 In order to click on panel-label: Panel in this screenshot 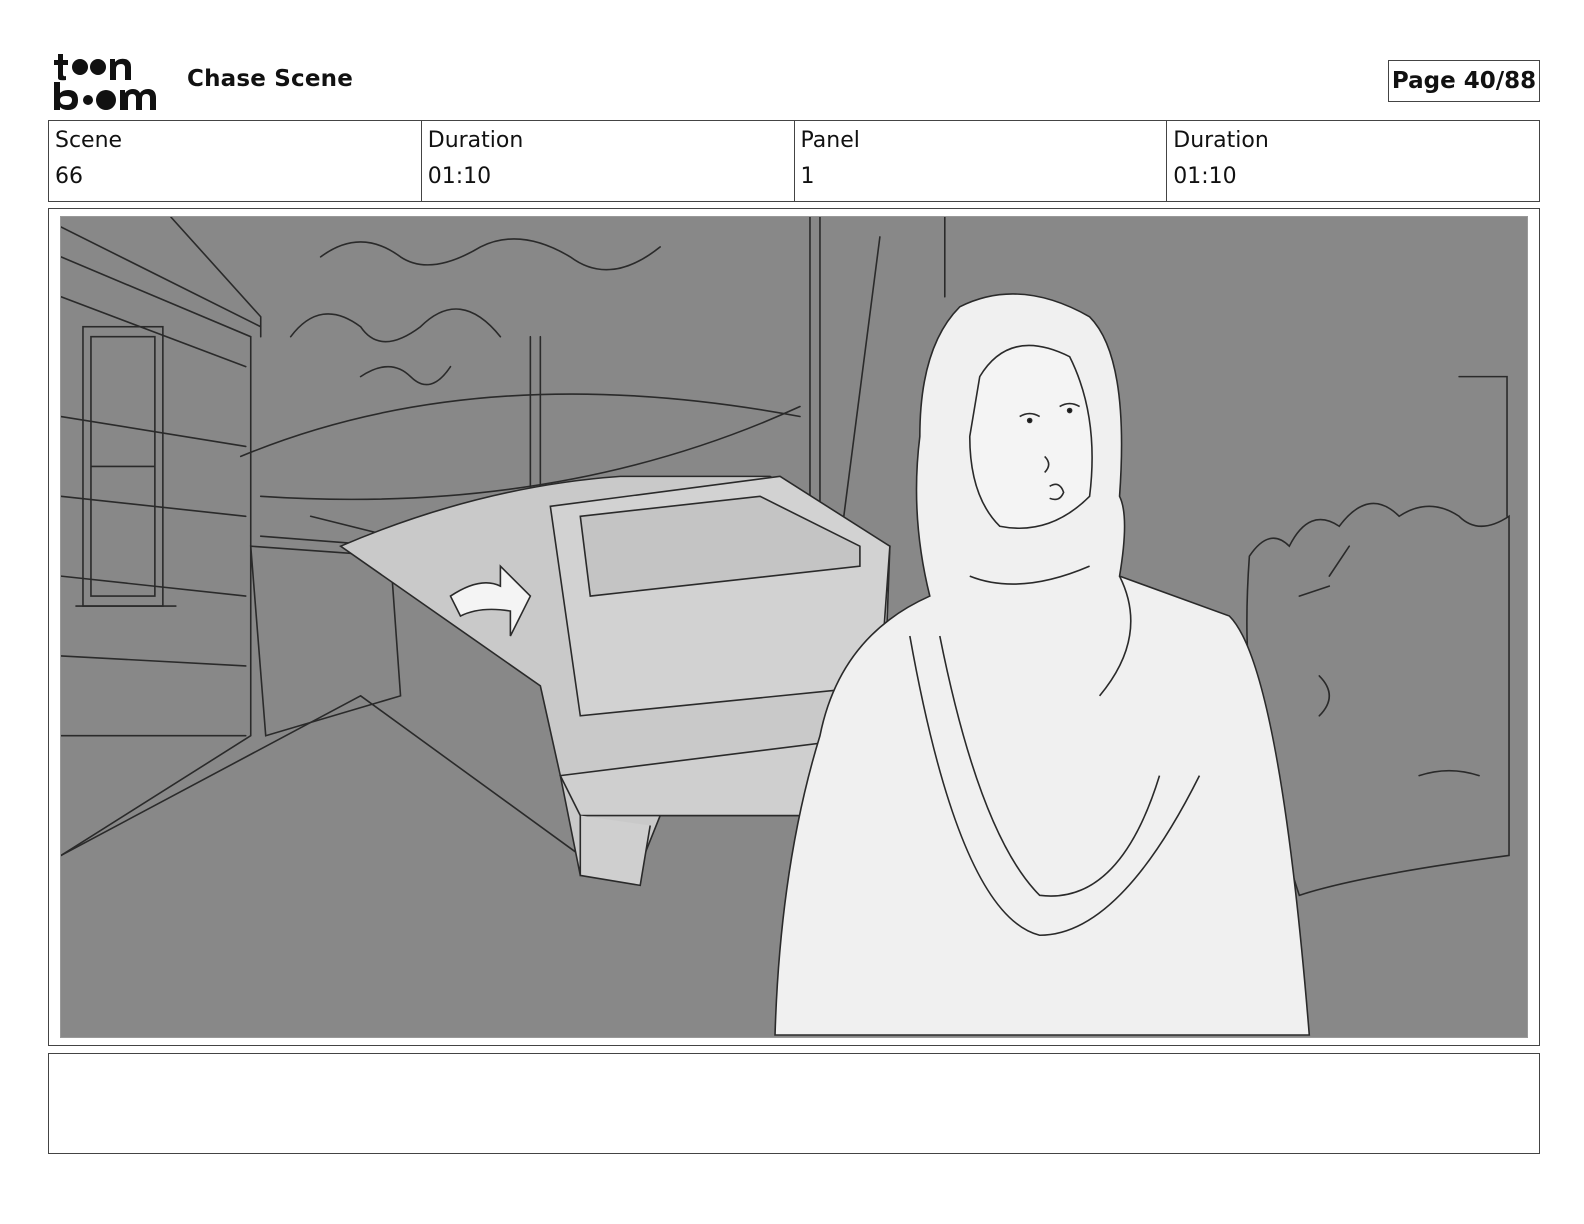, I will do `click(830, 140)`.